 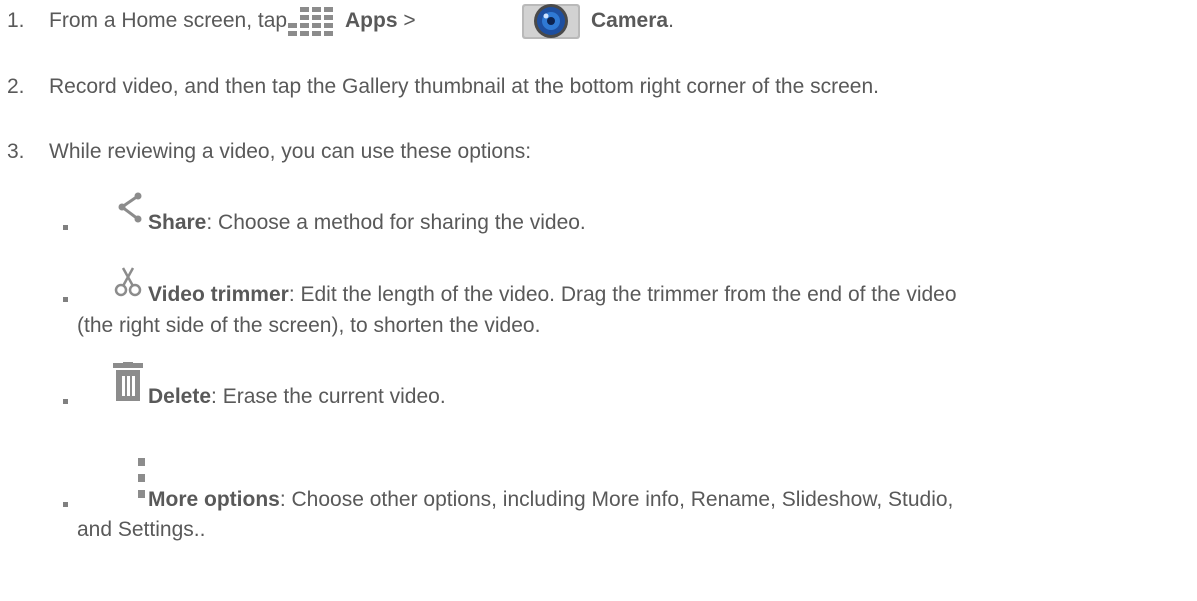 What do you see at coordinates (671, 20) in the screenshot?
I see `period: .` at bounding box center [671, 20].